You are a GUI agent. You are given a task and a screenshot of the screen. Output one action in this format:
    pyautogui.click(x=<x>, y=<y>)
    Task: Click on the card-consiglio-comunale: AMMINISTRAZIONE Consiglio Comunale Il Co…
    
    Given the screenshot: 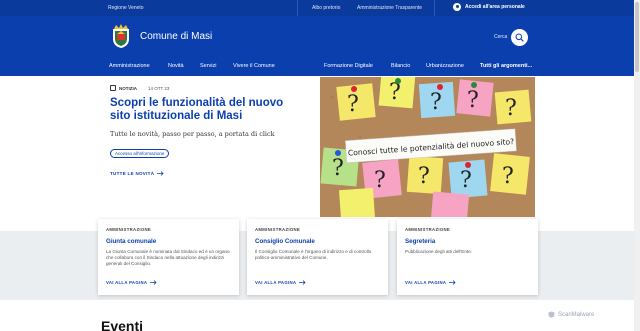 What is the action you would take?
    pyautogui.click(x=317, y=257)
    